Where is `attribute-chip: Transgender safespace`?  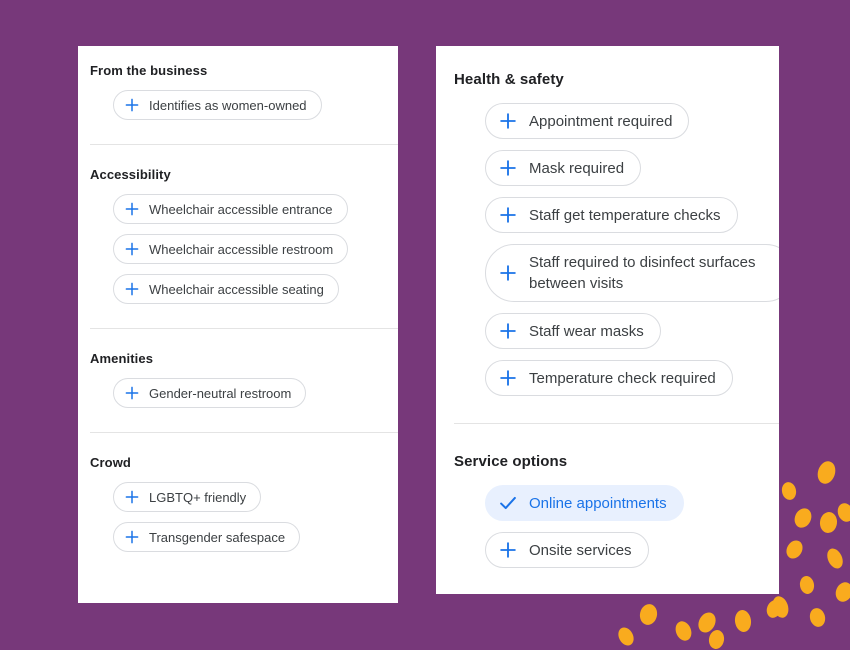 attribute-chip: Transgender safespace is located at coordinates (207, 537).